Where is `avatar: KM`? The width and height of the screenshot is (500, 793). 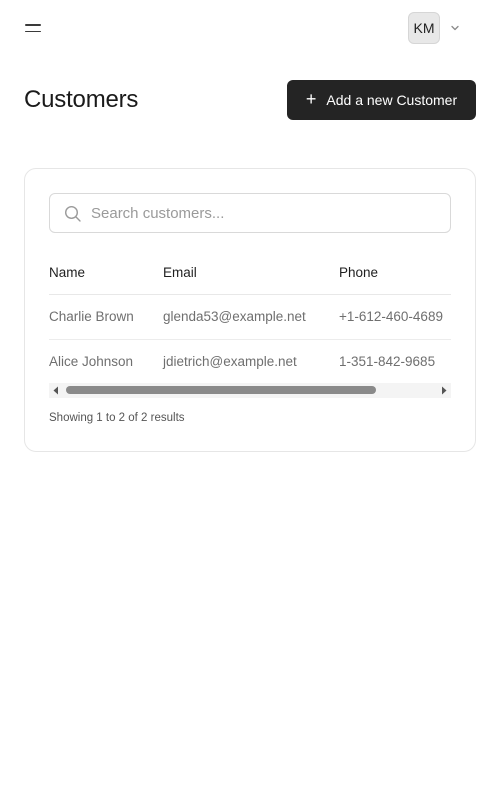
avatar: KM is located at coordinates (424, 28).